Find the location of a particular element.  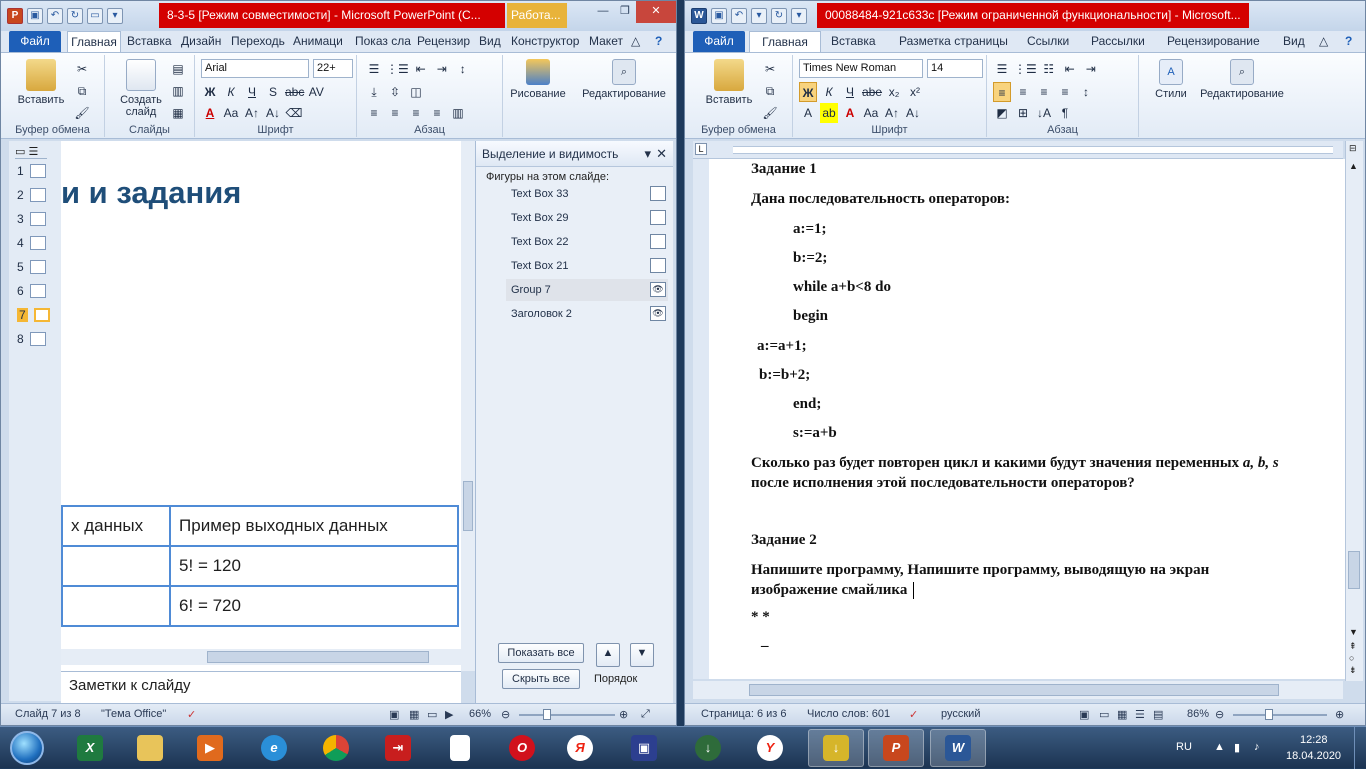

line-spacing-icon: ↕ is located at coordinates (463, 69).